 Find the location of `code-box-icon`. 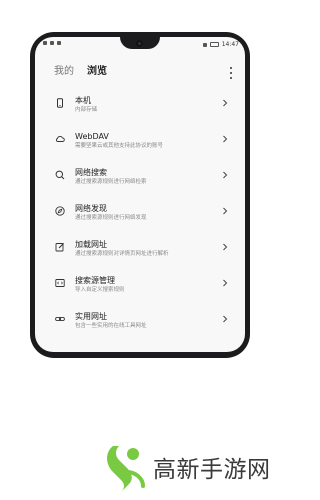

code-box-icon is located at coordinates (60, 283).